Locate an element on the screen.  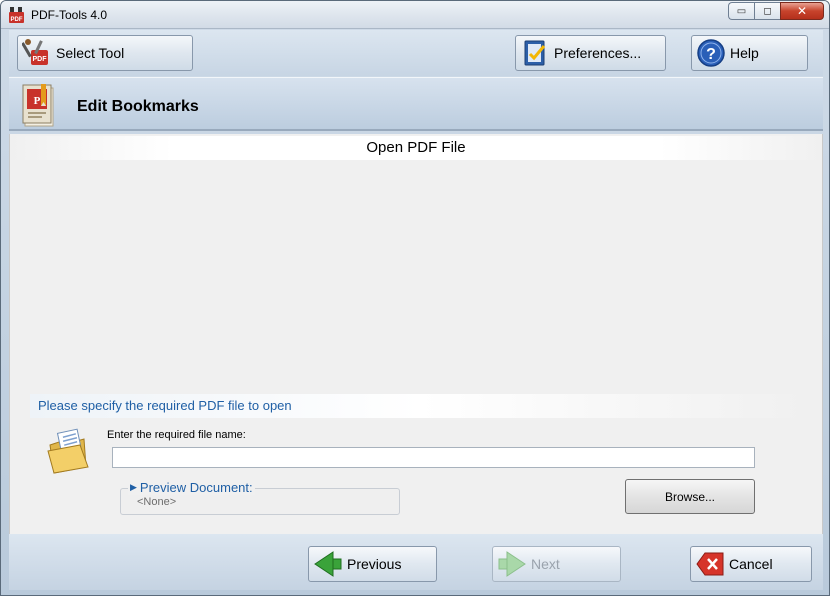
svg-text: P is located at coordinates (37, 101).